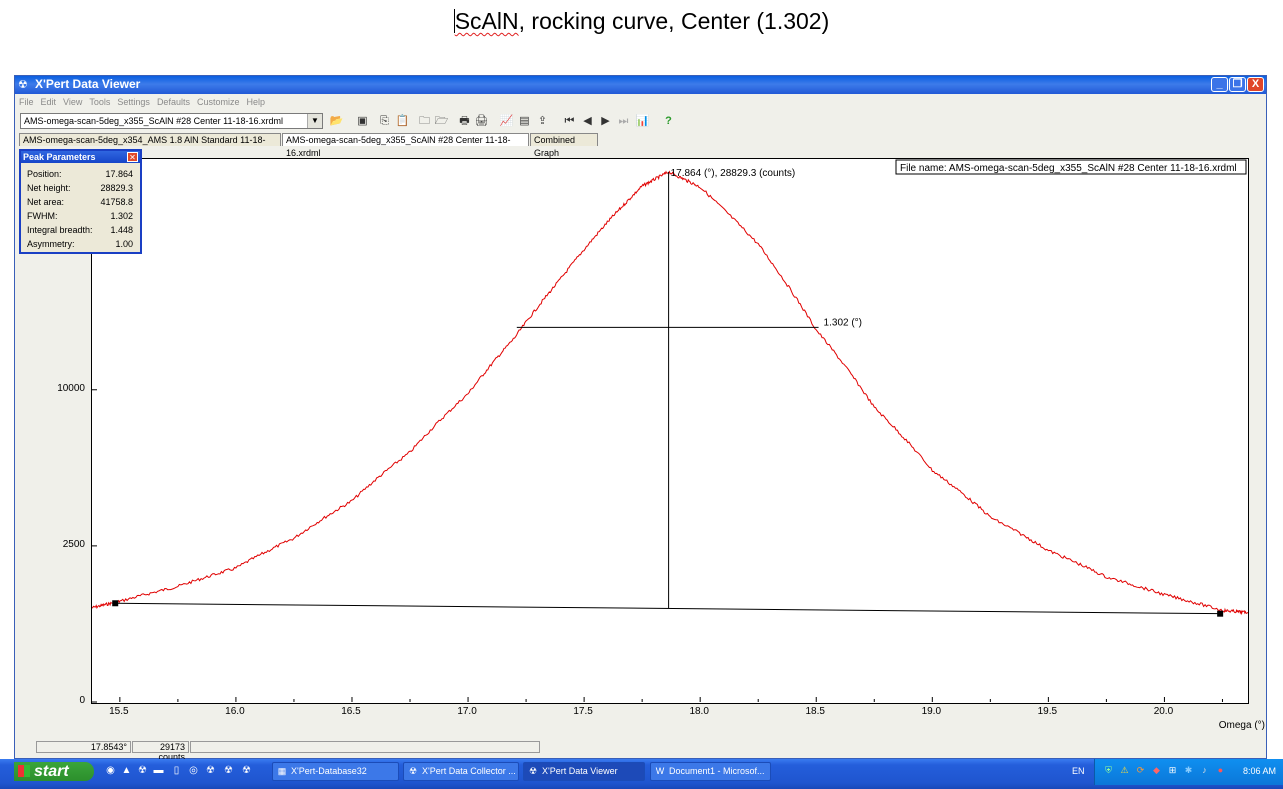 This screenshot has width=1283, height=789. I want to click on menu-help: Help, so click(255, 102).